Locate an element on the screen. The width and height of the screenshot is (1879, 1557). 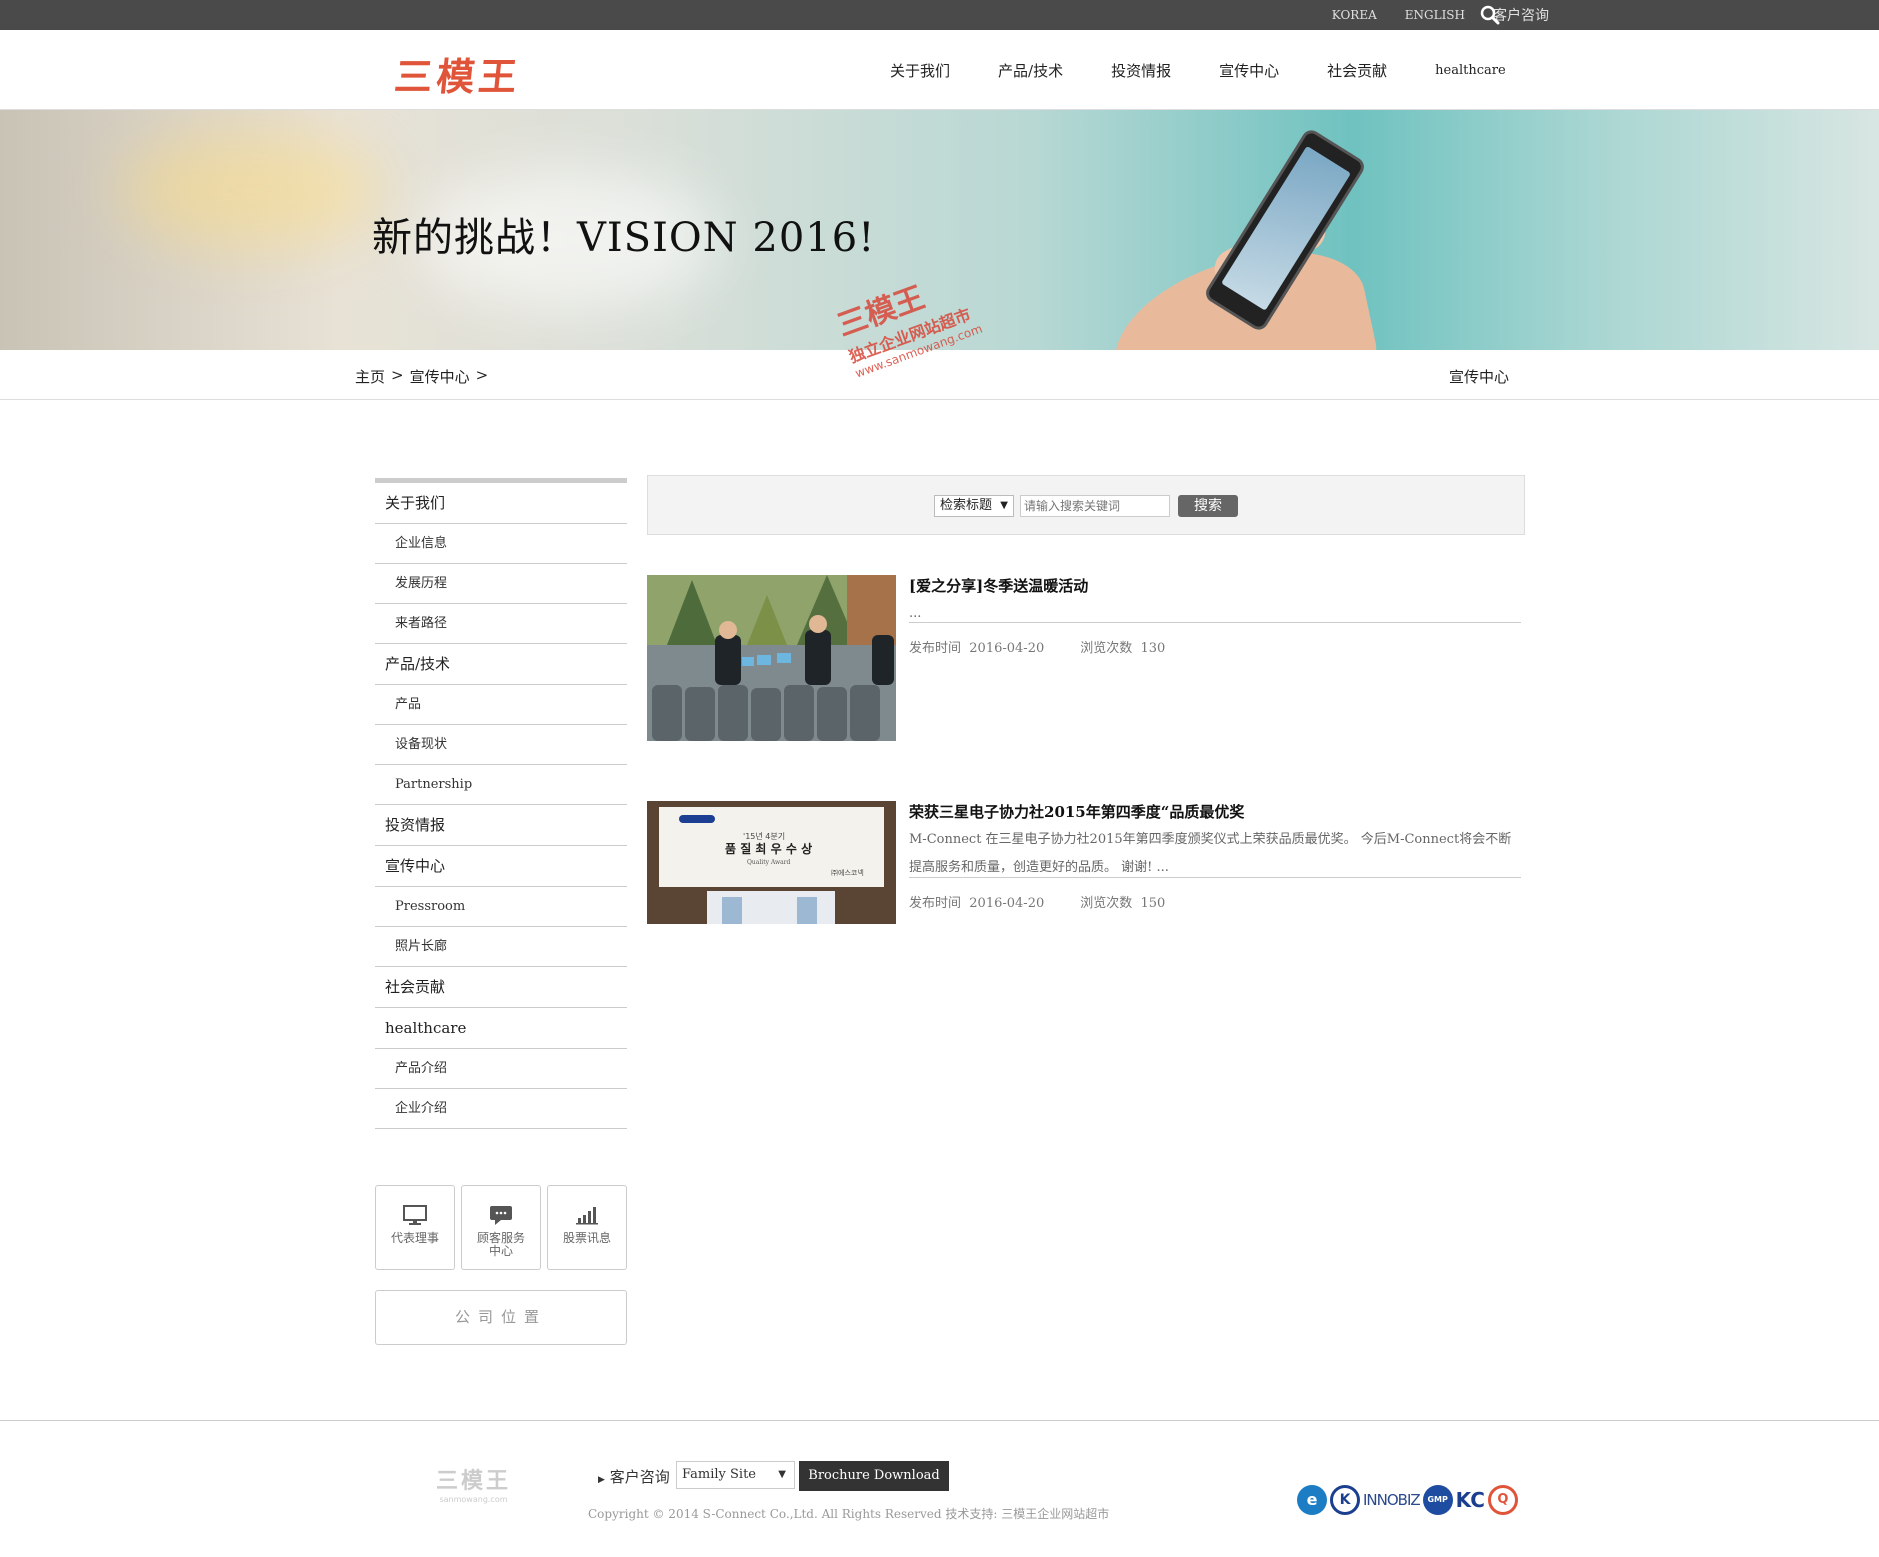
sidebar-item: 关于我们 is located at coordinates (501, 503).